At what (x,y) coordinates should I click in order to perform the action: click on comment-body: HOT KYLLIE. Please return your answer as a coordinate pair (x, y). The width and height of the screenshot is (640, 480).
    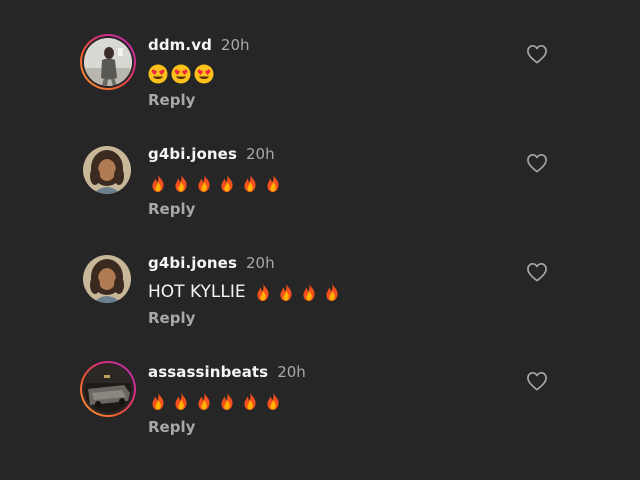
    Looking at the image, I should click on (245, 292).